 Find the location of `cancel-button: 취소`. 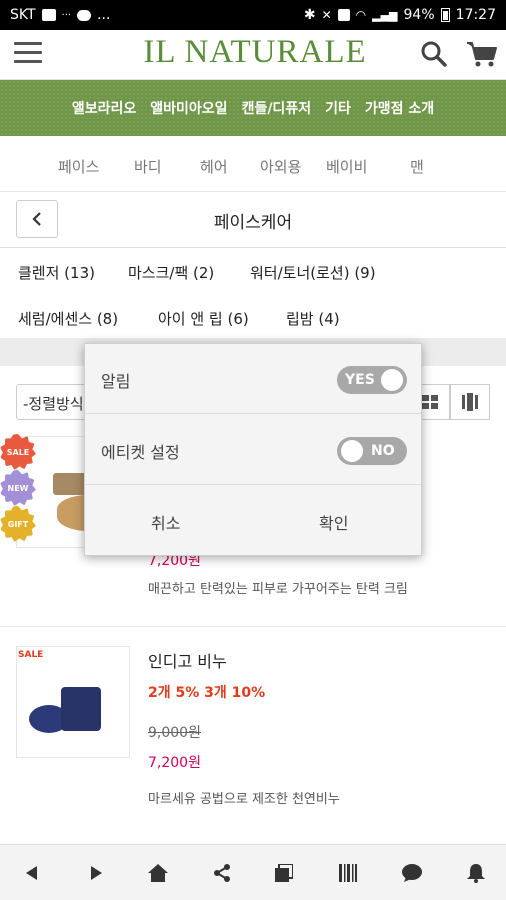

cancel-button: 취소 is located at coordinates (165, 522).